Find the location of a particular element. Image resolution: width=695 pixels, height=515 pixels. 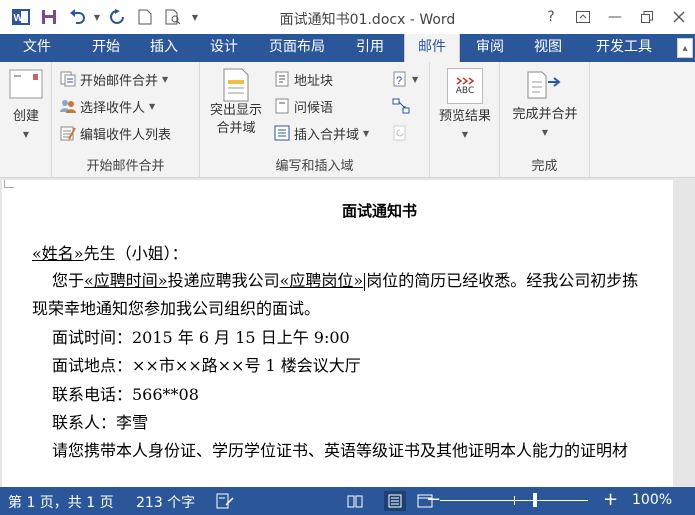

address-block-button: 地址块 is located at coordinates (303, 79).